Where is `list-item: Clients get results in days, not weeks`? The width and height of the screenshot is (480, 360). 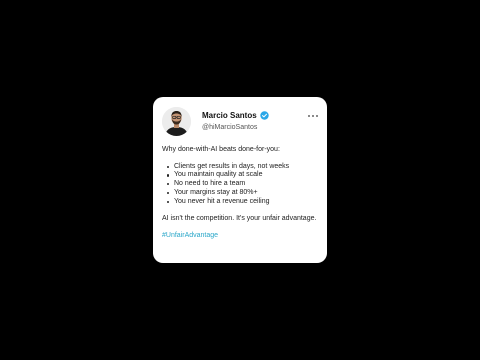 list-item: Clients get results in days, not weeks is located at coordinates (242, 167).